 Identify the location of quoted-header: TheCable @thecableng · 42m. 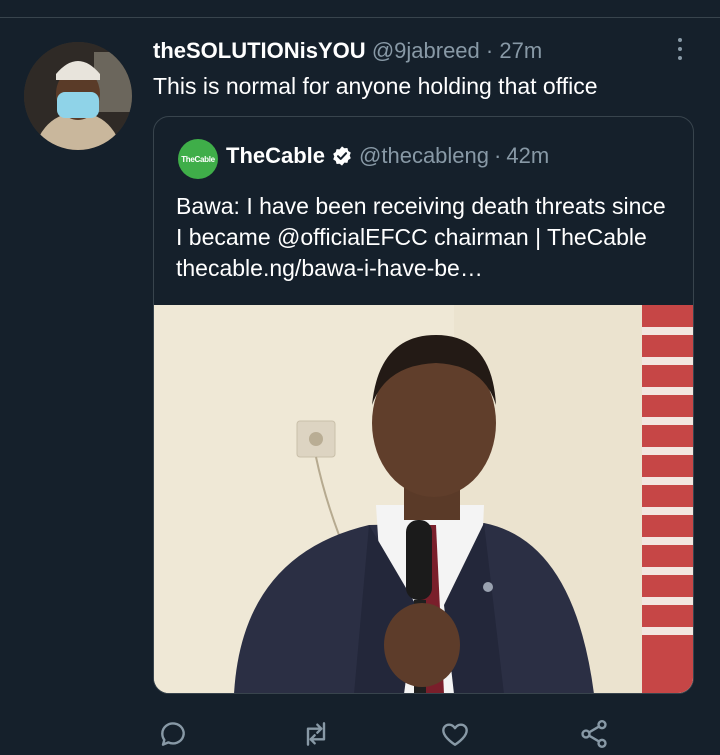
(387, 156).